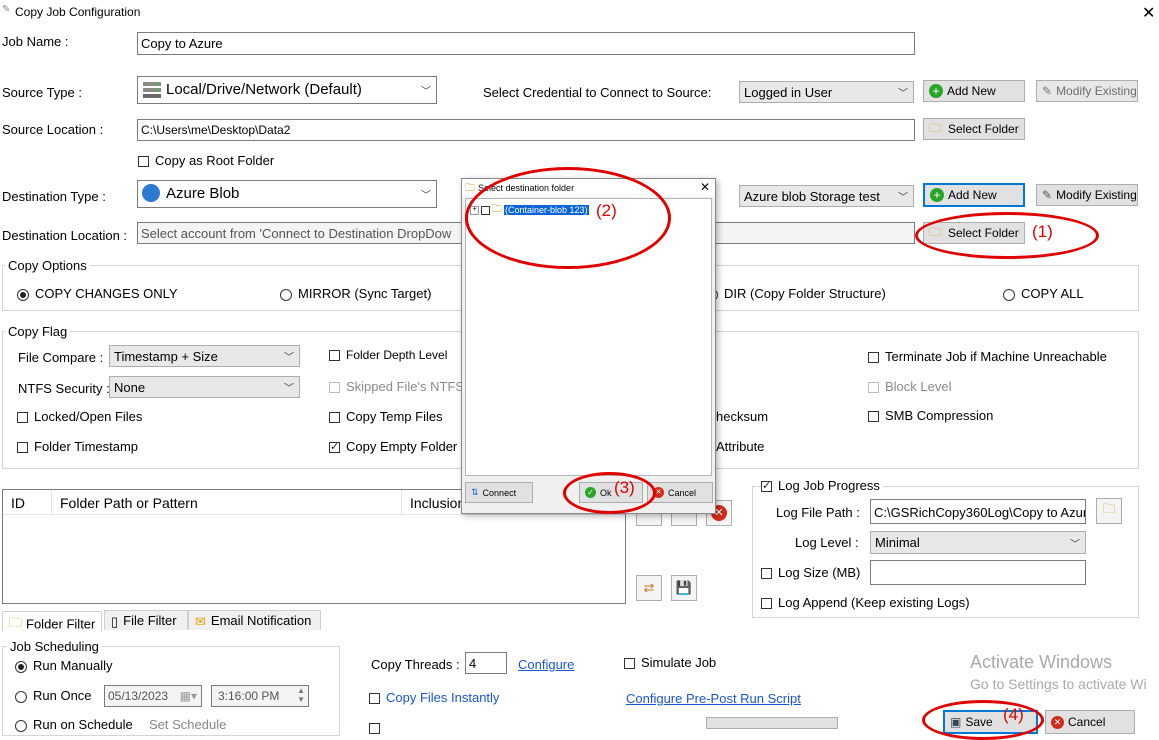  Describe the element at coordinates (365, 293) in the screenshot. I see `mirror-label: MIRROR (Sync Target)` at that location.